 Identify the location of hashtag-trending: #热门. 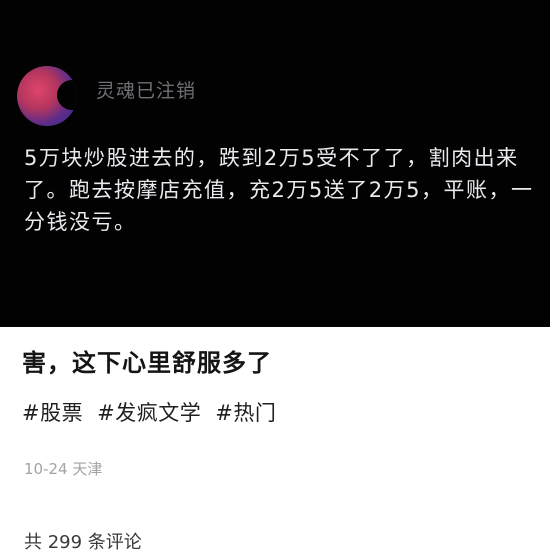
(245, 412).